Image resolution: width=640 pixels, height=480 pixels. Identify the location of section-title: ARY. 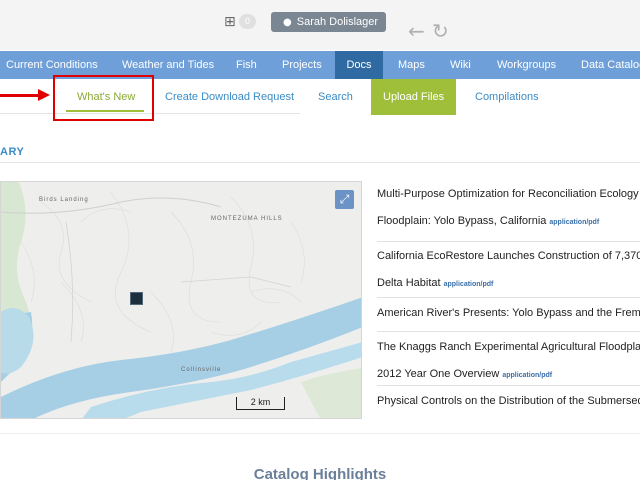
(12, 152).